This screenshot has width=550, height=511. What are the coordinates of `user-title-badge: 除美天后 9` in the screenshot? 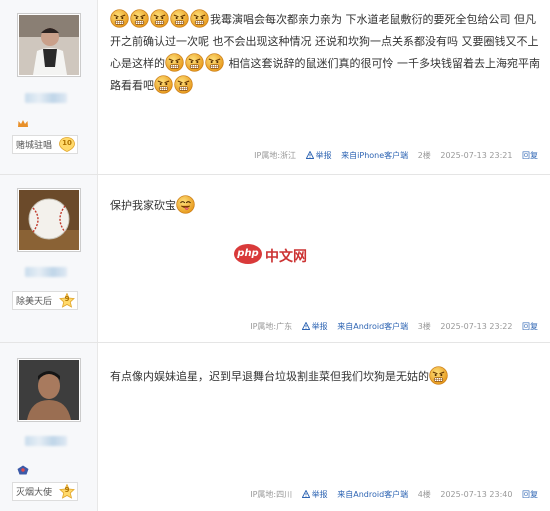 It's located at (45, 300).